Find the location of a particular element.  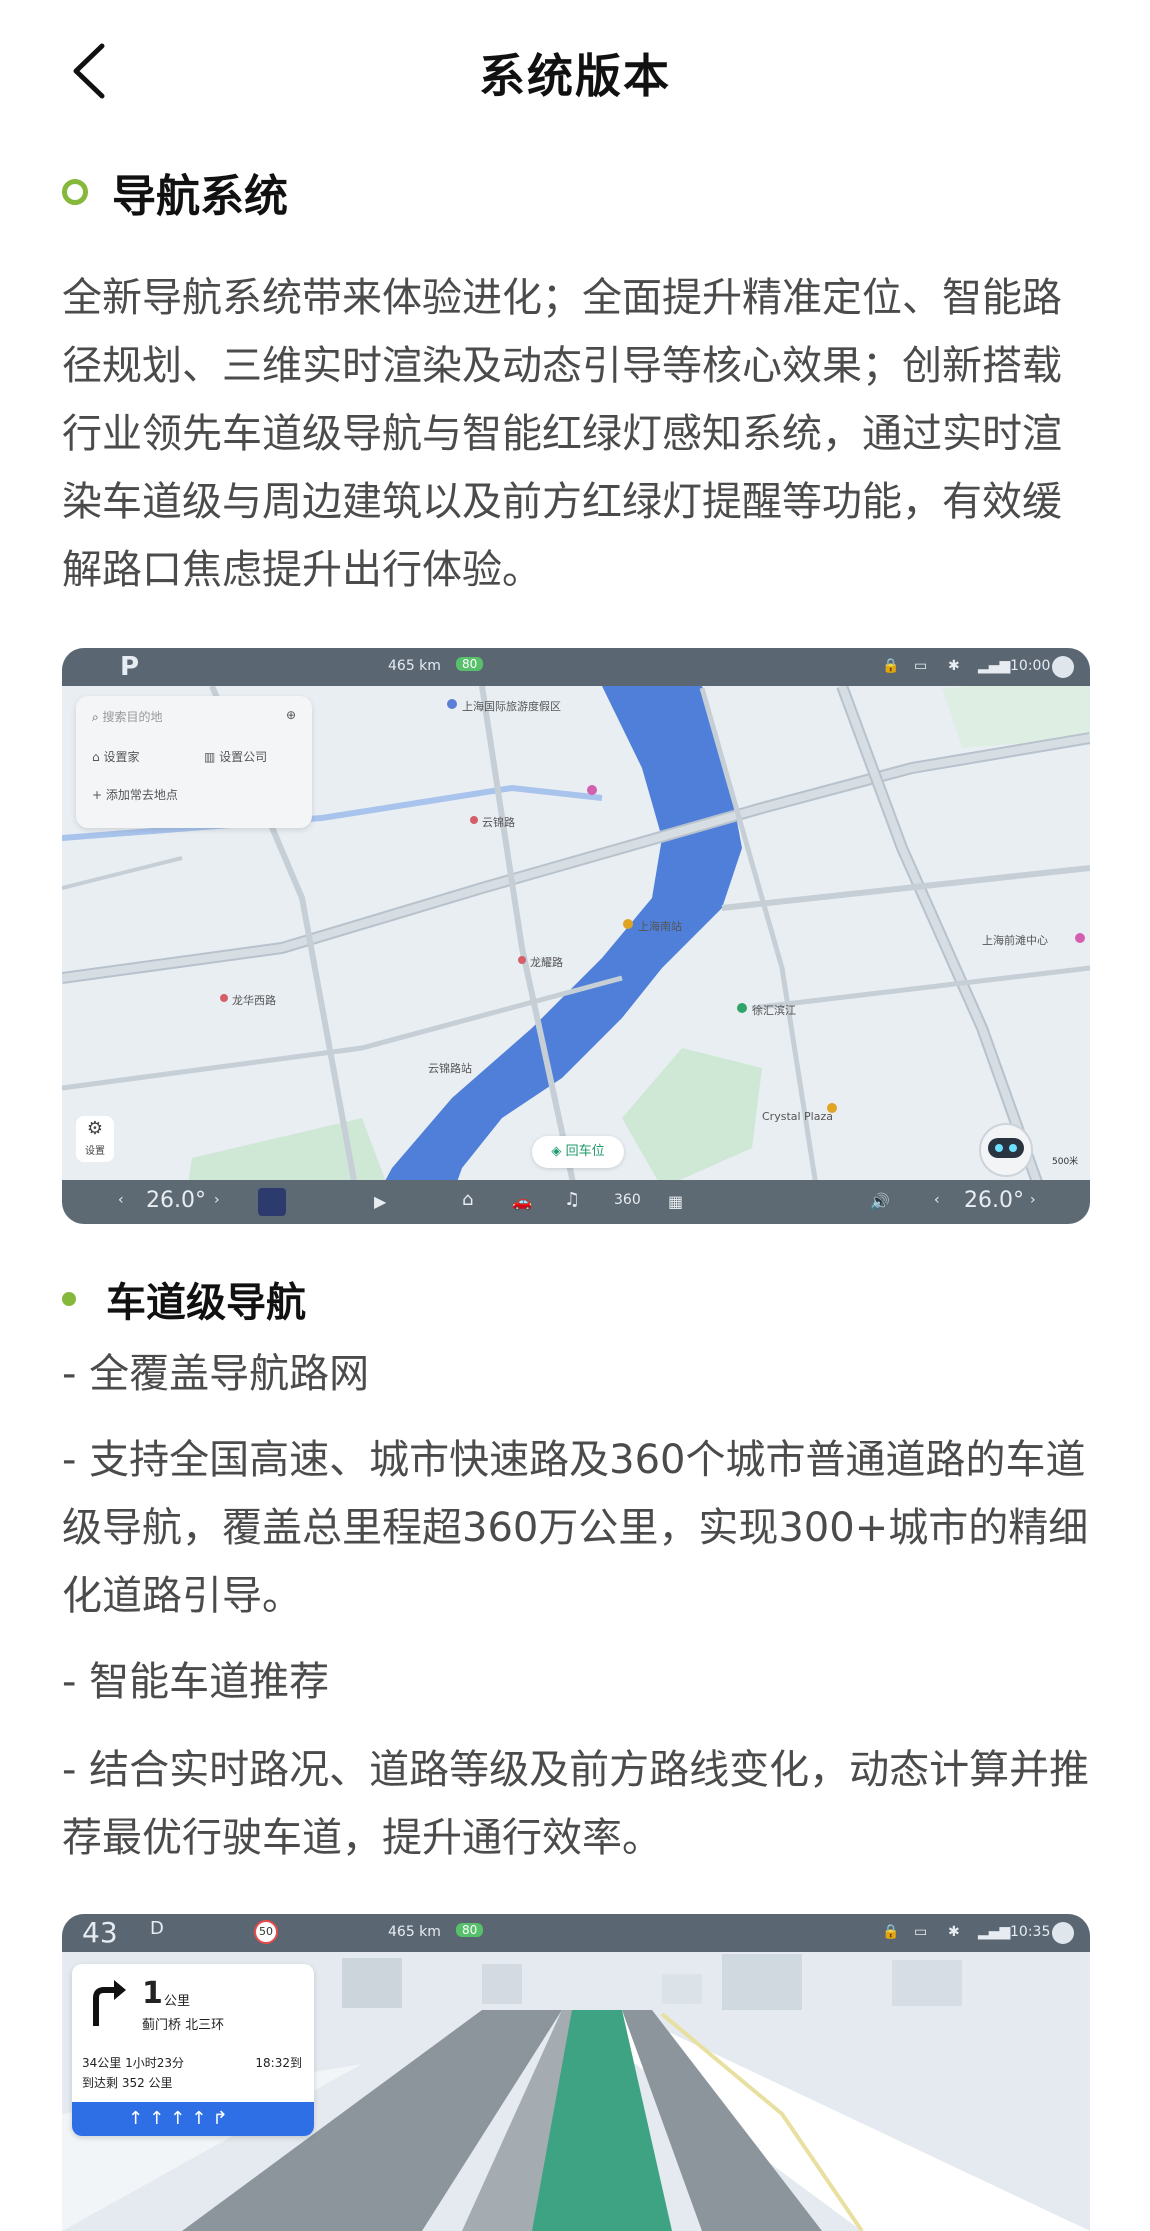

music-cover is located at coordinates (272, 1202).